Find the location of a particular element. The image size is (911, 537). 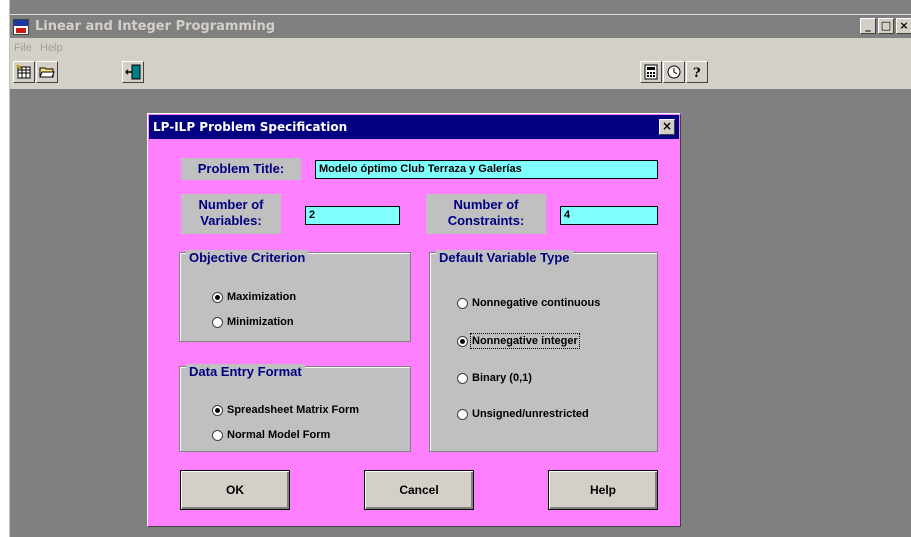

clock-icon is located at coordinates (674, 72).